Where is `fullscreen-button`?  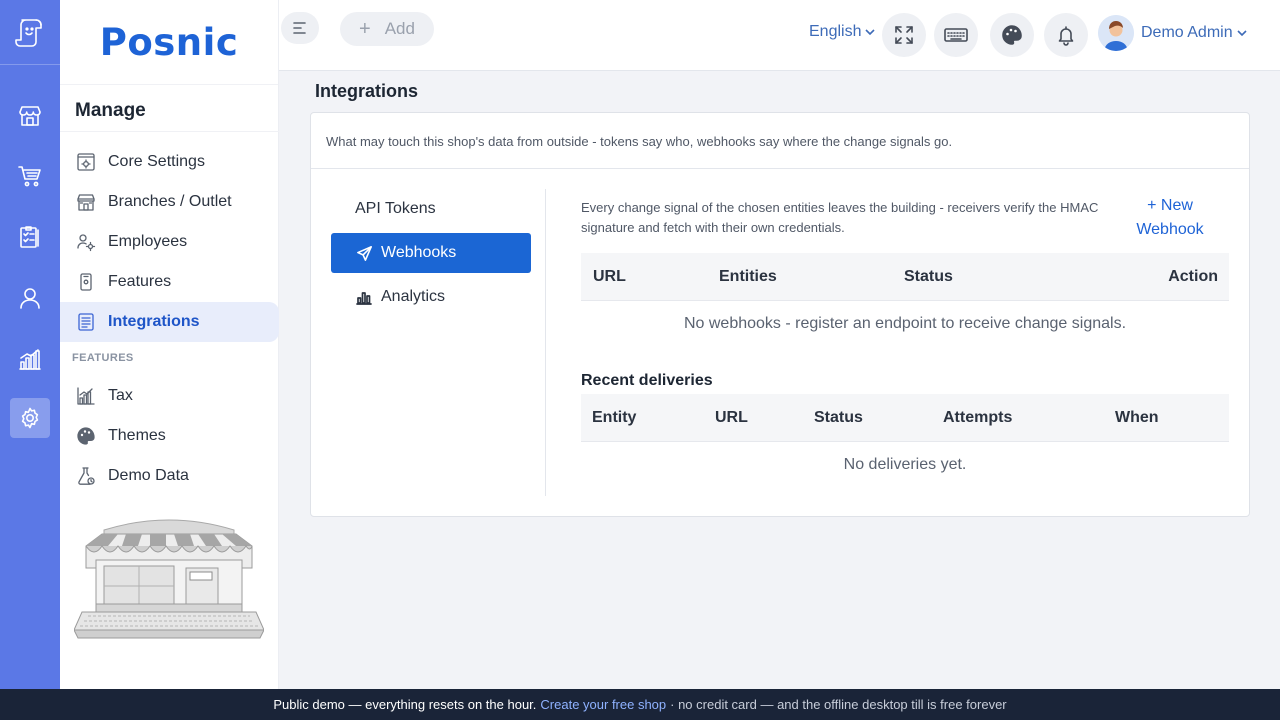 fullscreen-button is located at coordinates (904, 35).